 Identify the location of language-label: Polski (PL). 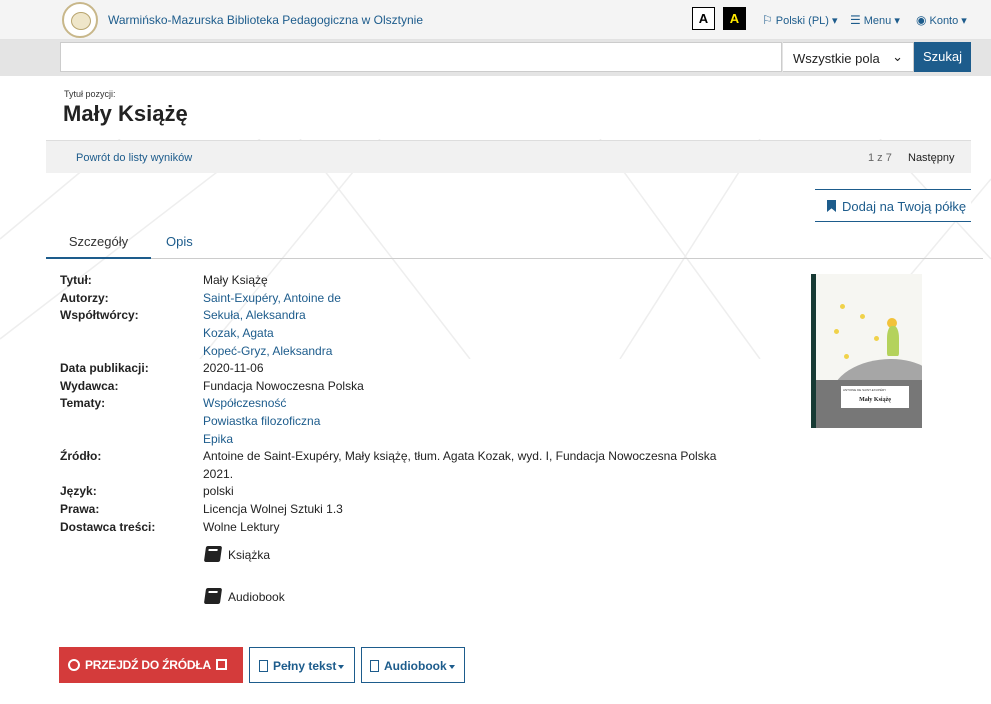
(802, 21).